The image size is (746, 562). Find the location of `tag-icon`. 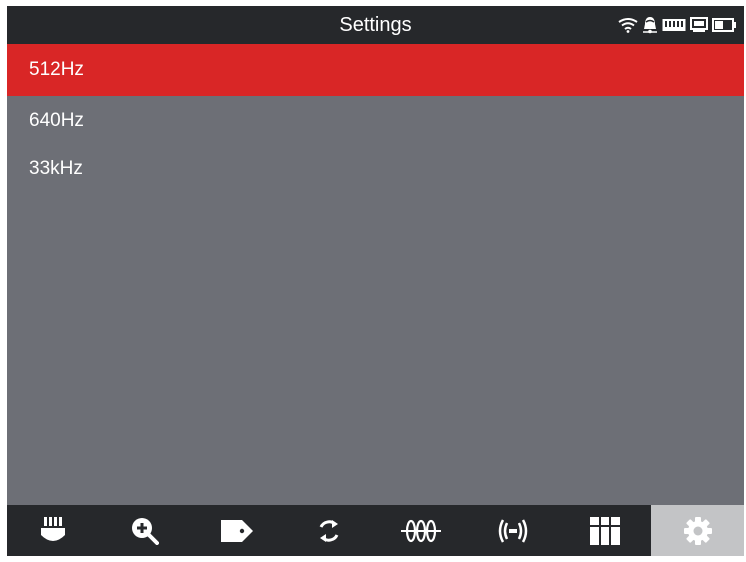

tag-icon is located at coordinates (237, 531).